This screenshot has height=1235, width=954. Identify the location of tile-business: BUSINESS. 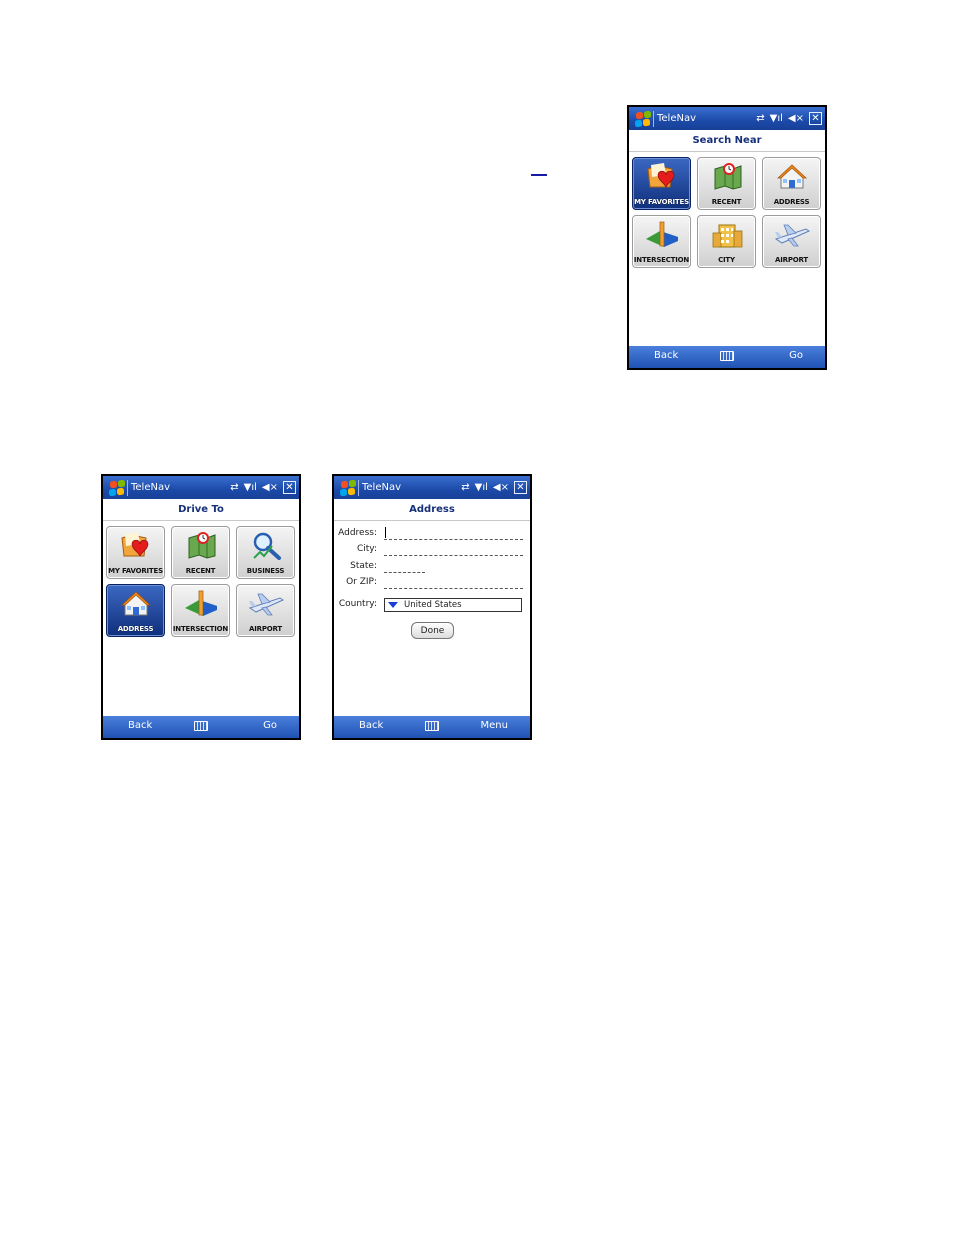
(265, 552).